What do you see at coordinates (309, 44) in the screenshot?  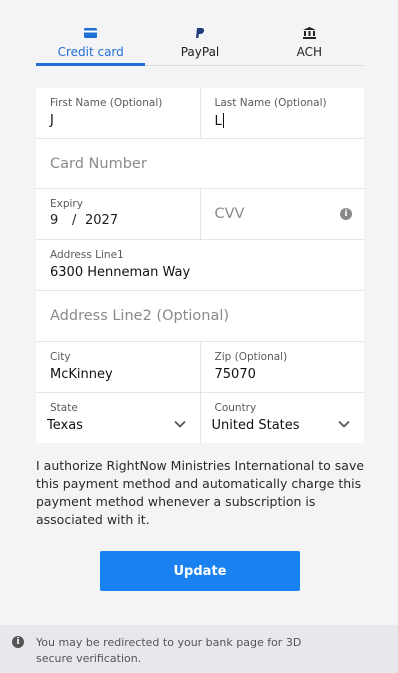 I see `tab-ach: ACH` at bounding box center [309, 44].